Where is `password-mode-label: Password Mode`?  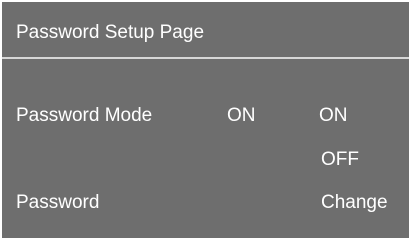 password-mode-label: Password Mode is located at coordinates (84, 115).